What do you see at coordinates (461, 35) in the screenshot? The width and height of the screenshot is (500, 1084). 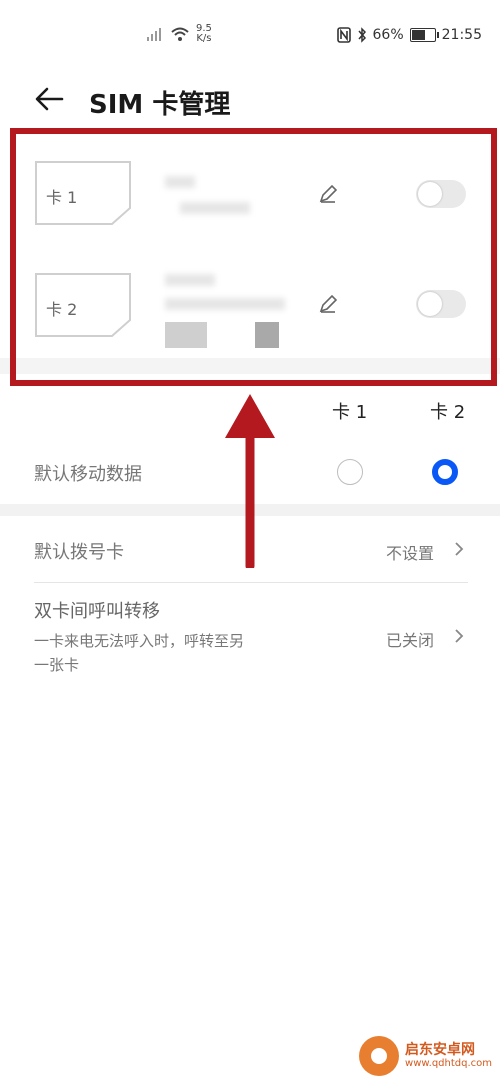 I see `clock: 21:55` at bounding box center [461, 35].